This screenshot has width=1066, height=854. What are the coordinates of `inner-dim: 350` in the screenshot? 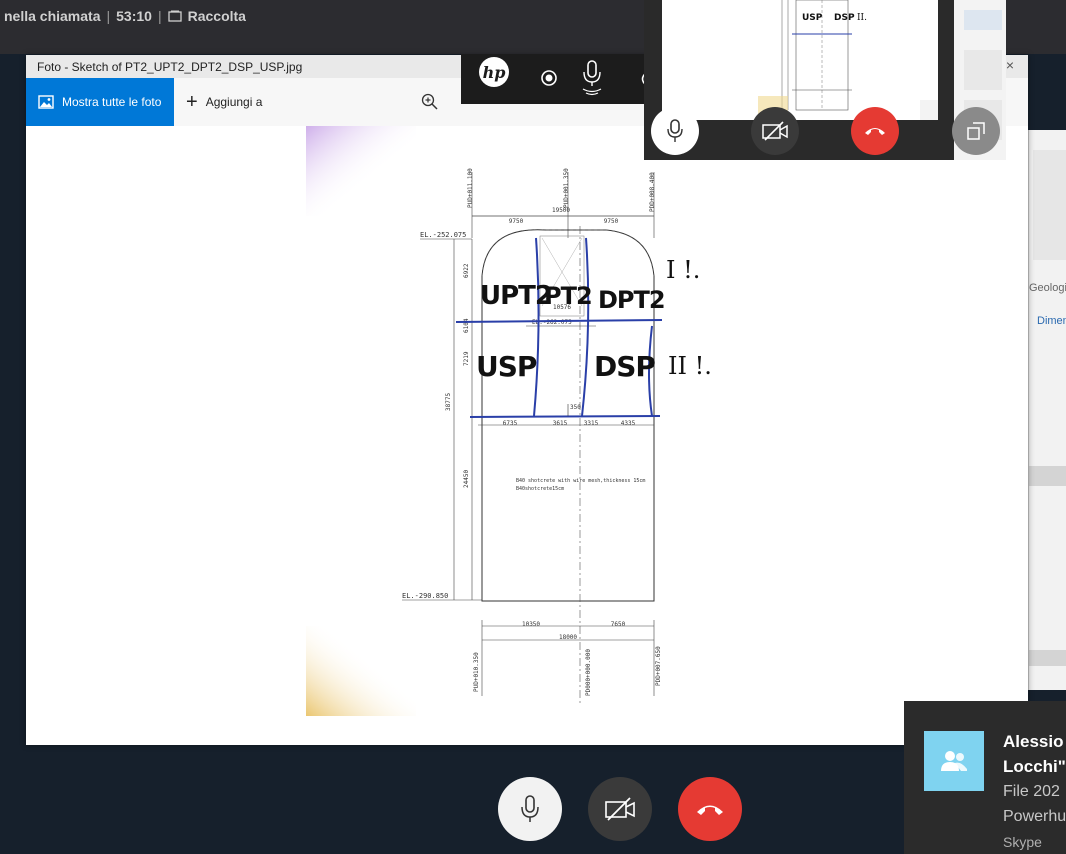 It's located at (575, 407).